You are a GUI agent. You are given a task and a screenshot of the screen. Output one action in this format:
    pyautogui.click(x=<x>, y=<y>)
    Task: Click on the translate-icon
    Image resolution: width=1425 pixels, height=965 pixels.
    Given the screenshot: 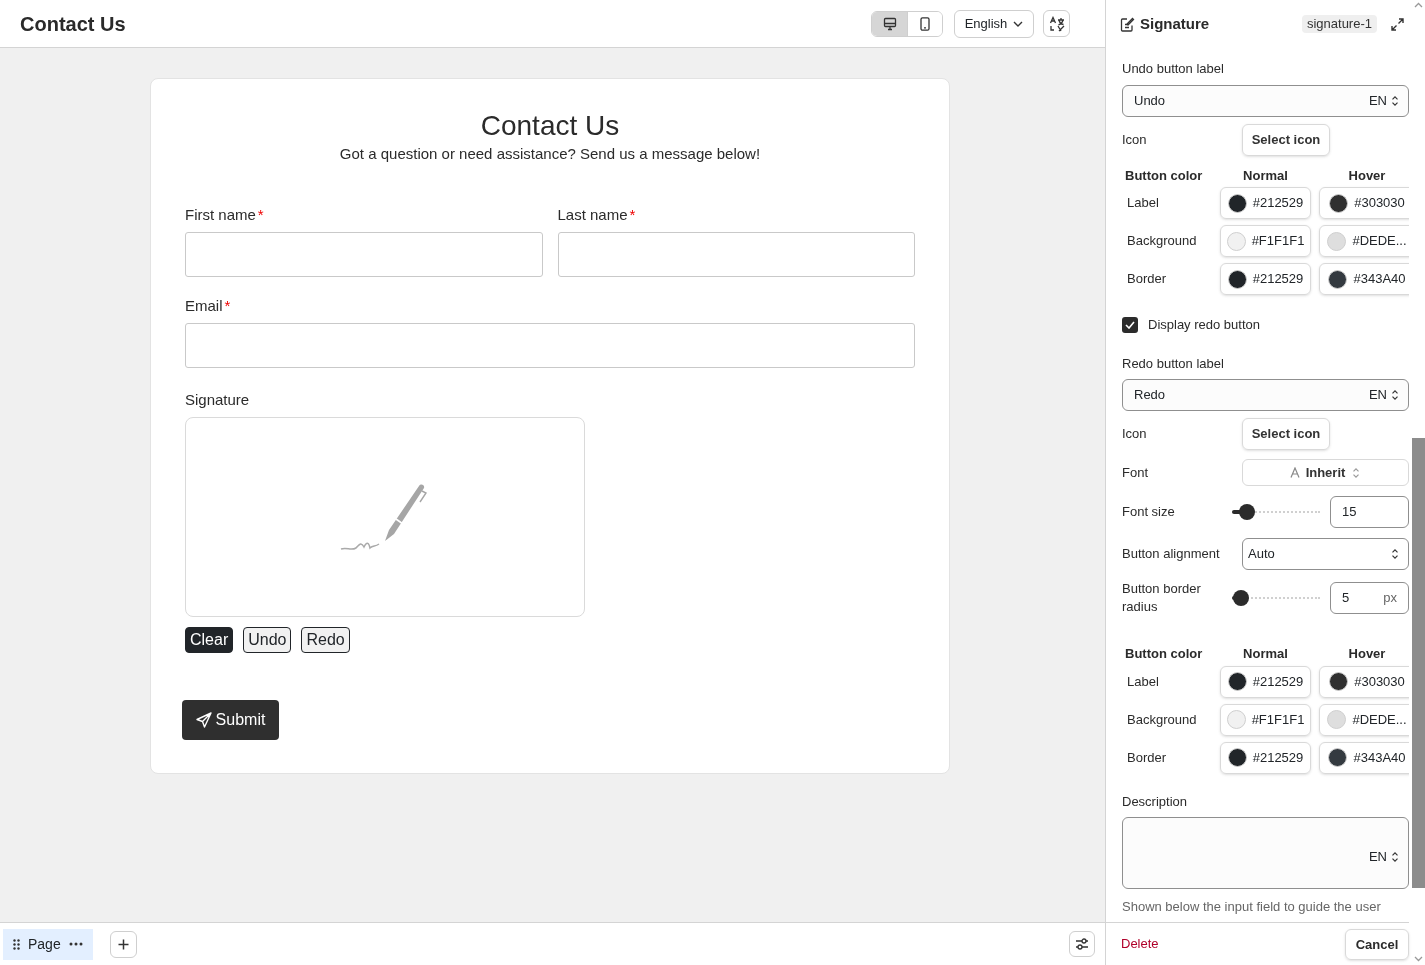 What is the action you would take?
    pyautogui.click(x=1056, y=23)
    